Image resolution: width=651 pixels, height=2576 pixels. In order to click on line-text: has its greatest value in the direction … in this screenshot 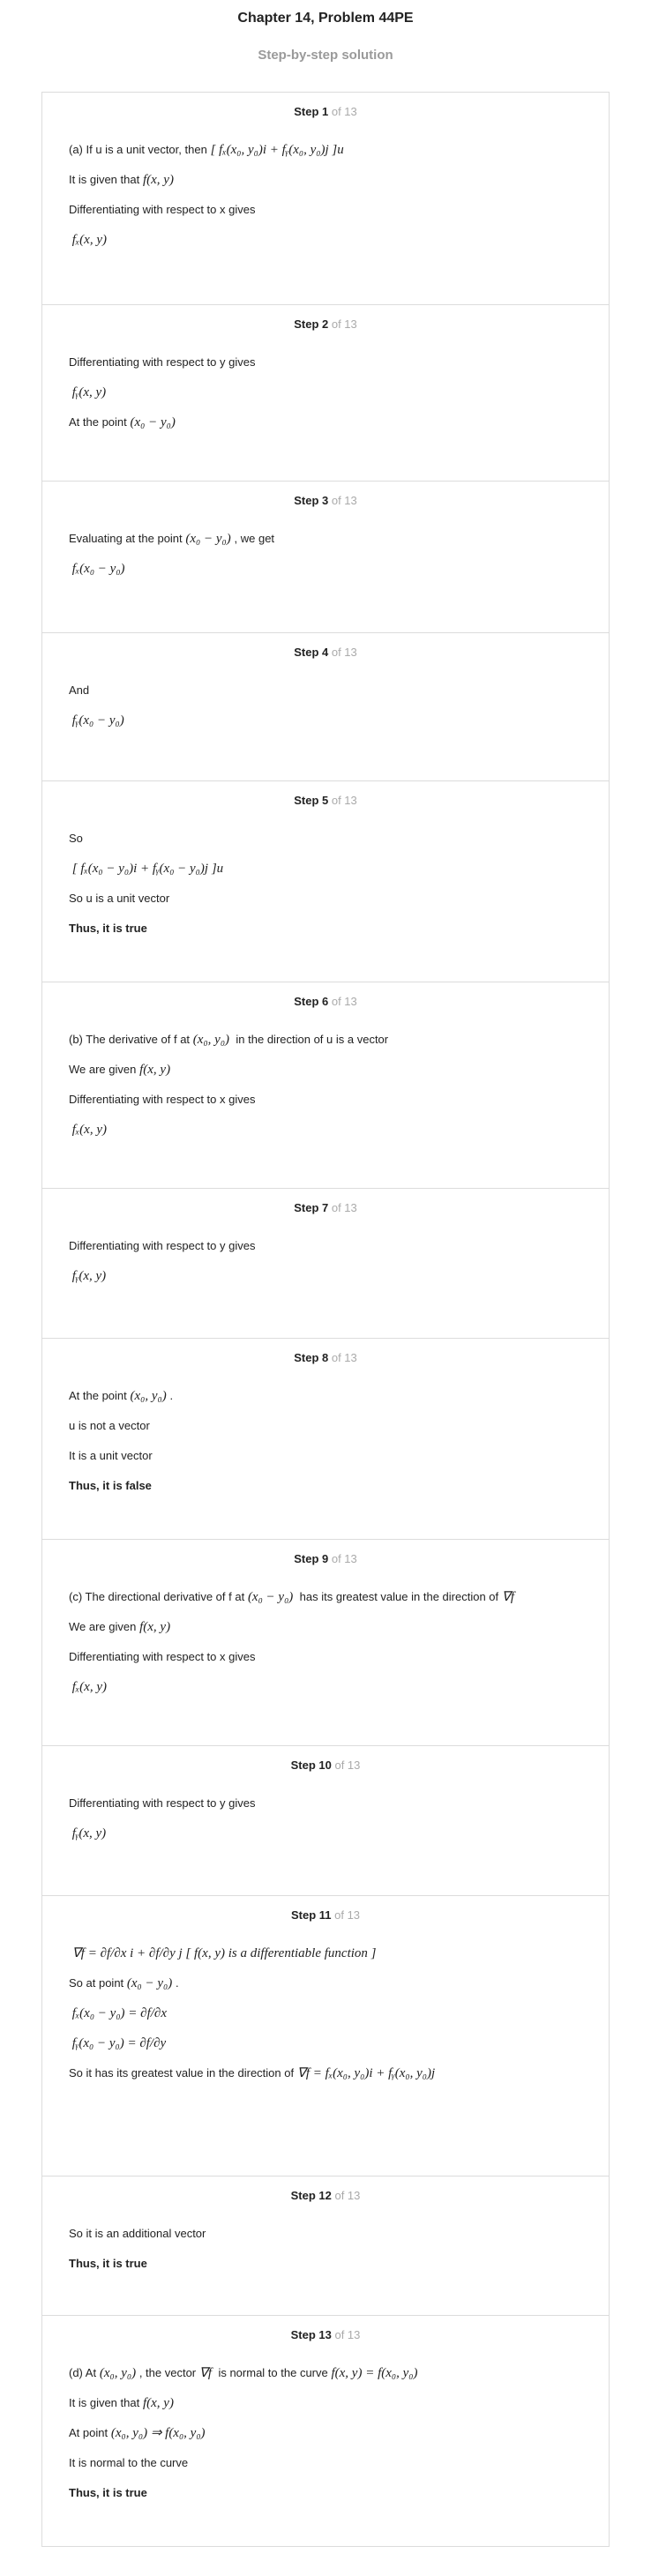, I will do `click(397, 1596)`.